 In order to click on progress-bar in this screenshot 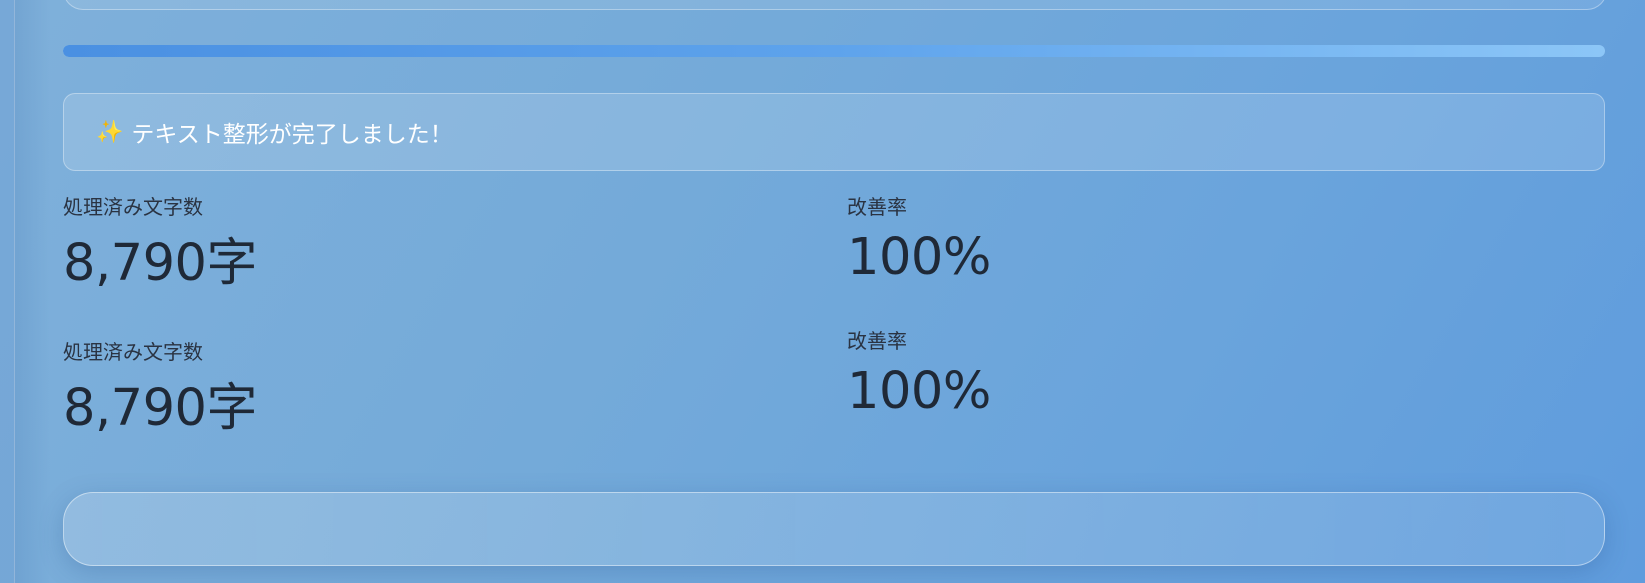, I will do `click(834, 51)`.